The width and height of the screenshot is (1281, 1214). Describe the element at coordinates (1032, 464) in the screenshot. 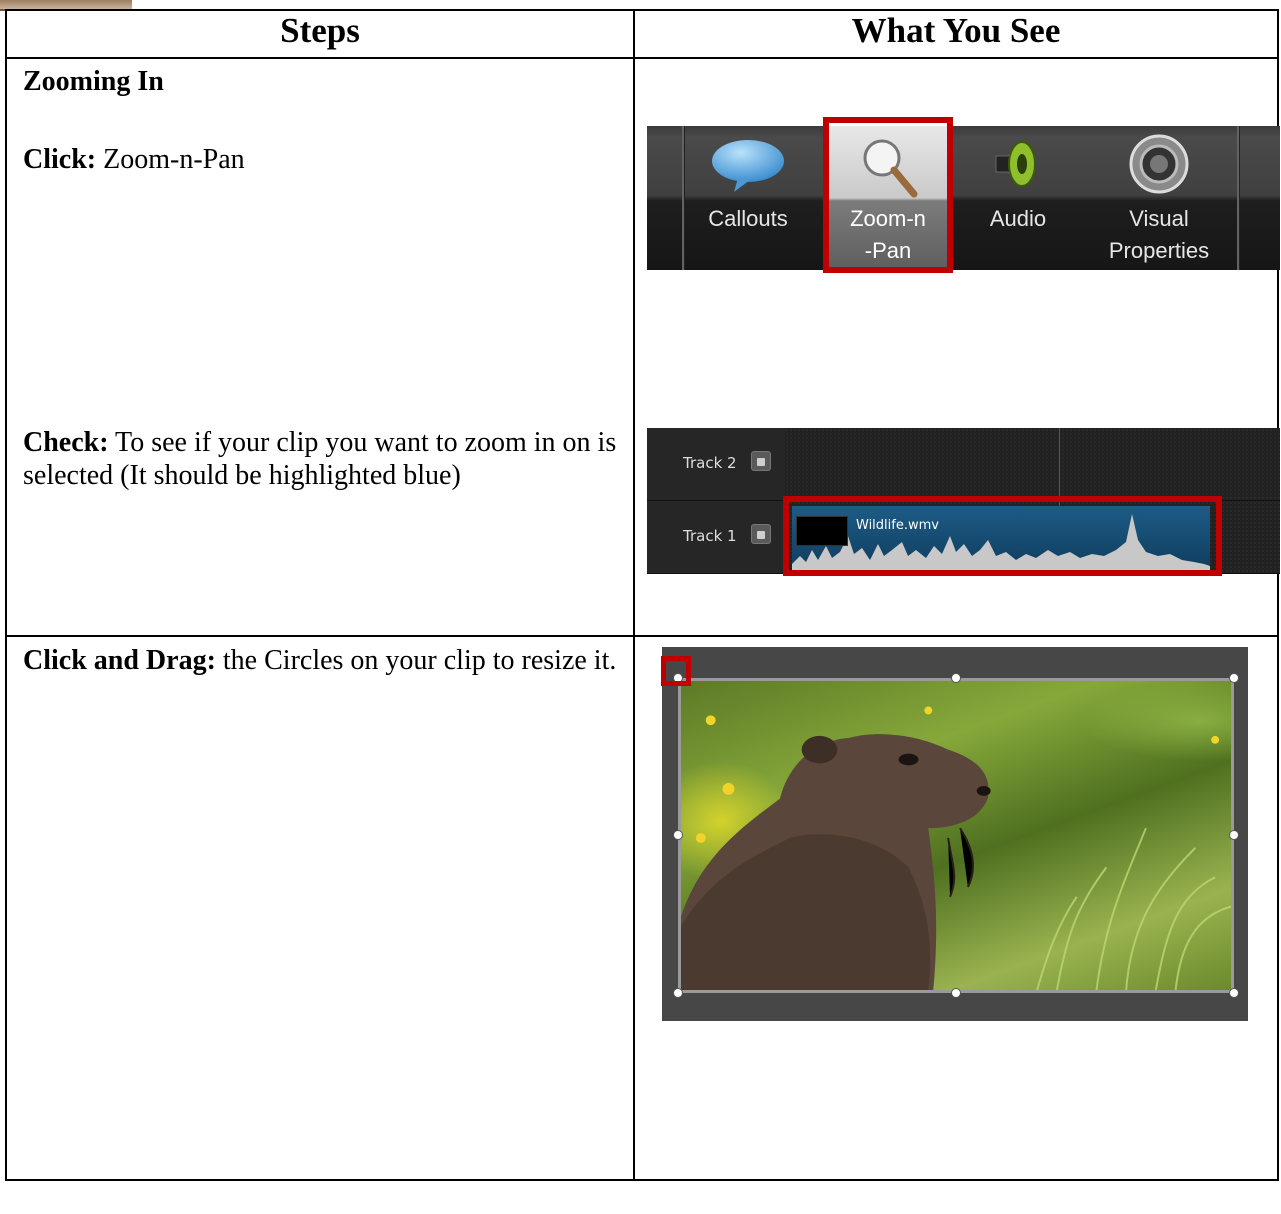

I see `track-2-lane` at that location.